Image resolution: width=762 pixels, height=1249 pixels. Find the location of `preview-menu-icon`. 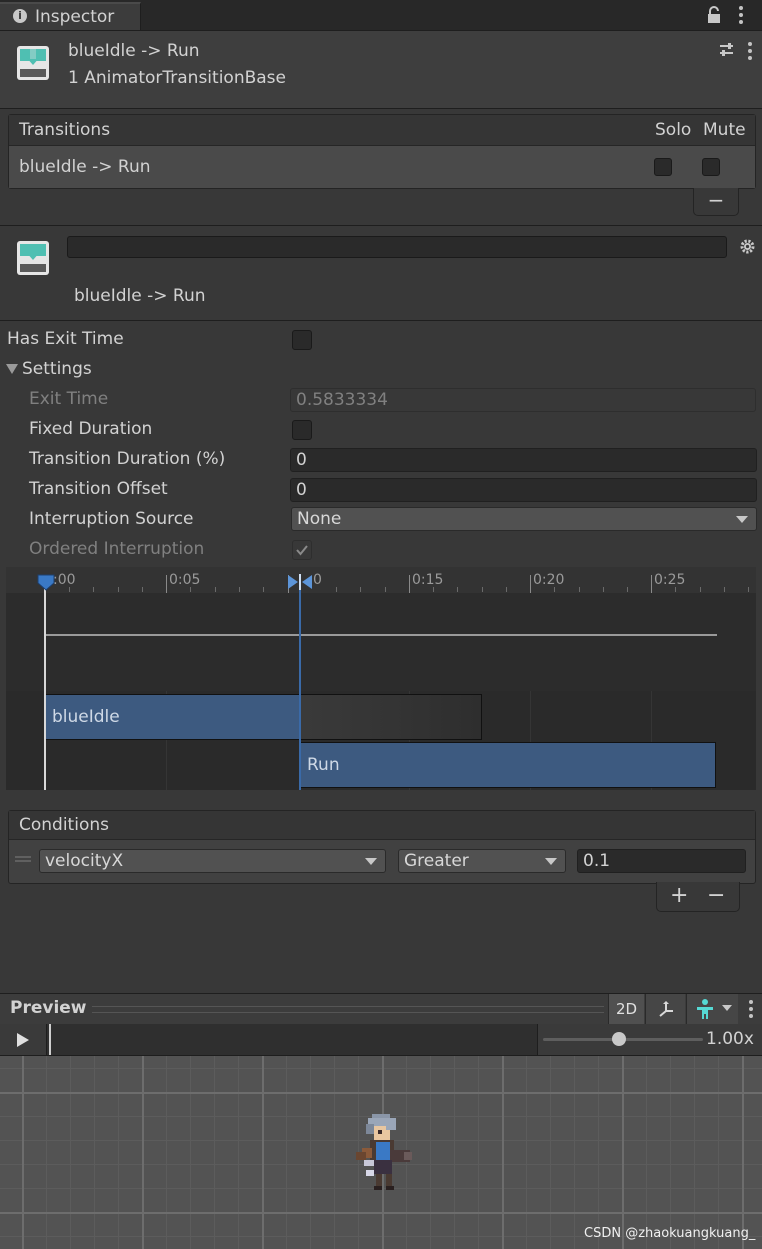

preview-menu-icon is located at coordinates (751, 1009).